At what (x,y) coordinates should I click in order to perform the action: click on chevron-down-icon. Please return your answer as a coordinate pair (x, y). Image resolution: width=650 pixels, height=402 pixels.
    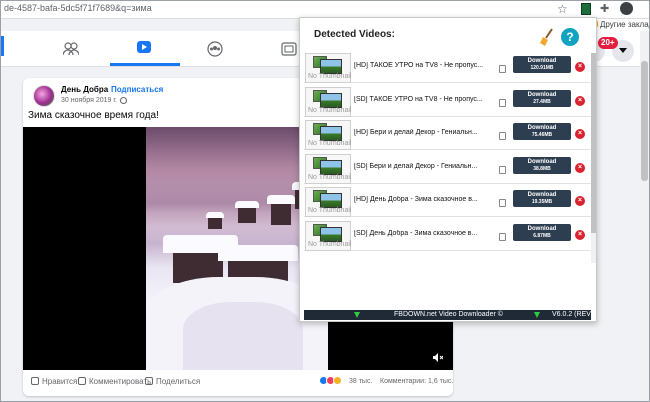
    Looking at the image, I should click on (623, 50).